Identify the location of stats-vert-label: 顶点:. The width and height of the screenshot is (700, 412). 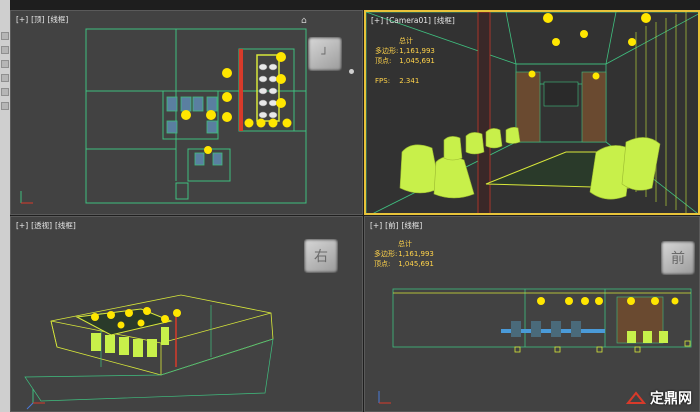
(383, 61).